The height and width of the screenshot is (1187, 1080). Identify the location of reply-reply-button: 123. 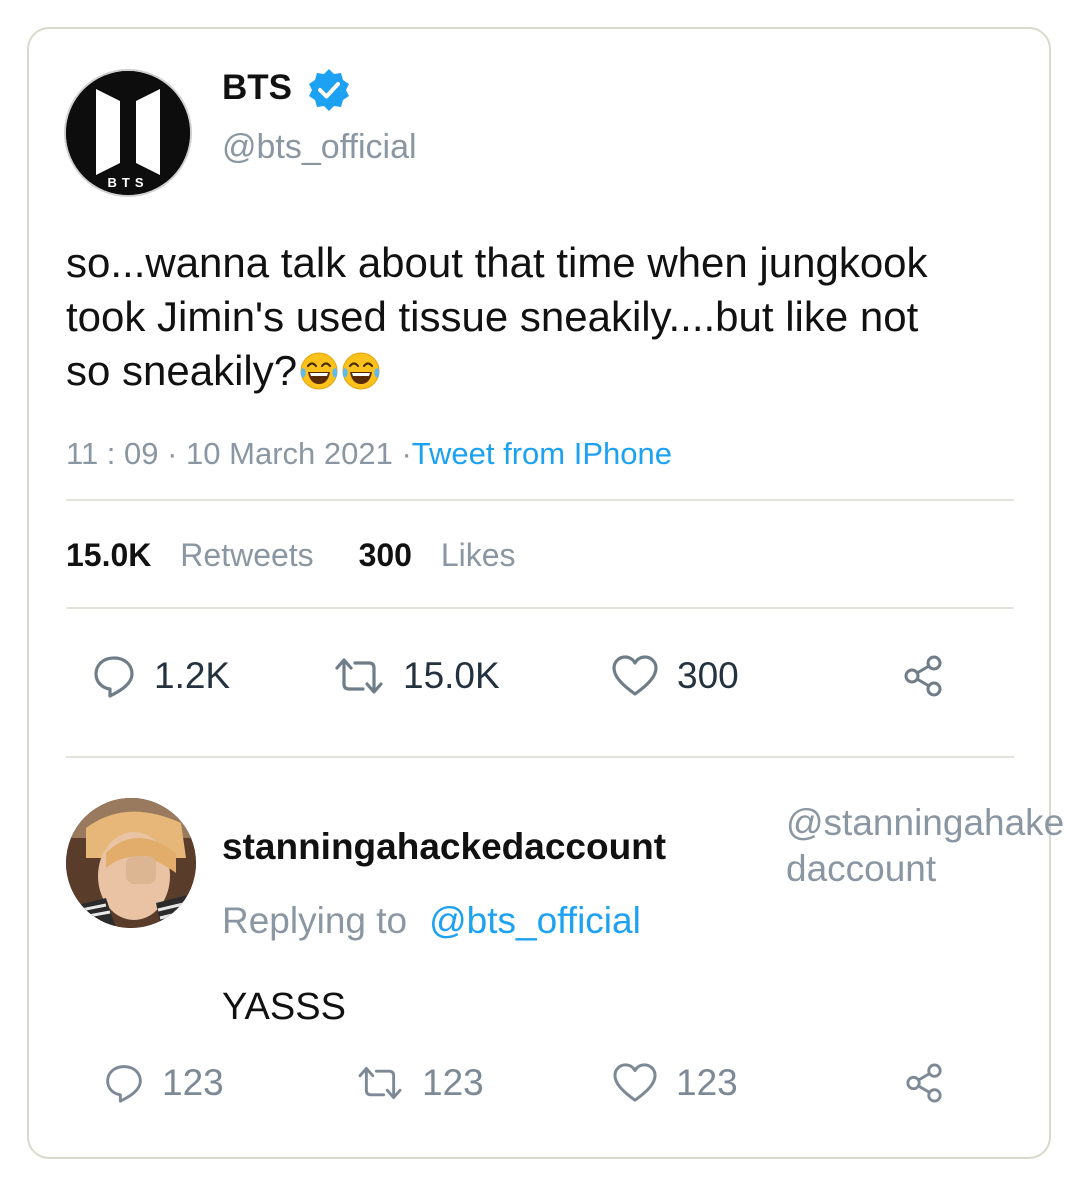
(164, 1083).